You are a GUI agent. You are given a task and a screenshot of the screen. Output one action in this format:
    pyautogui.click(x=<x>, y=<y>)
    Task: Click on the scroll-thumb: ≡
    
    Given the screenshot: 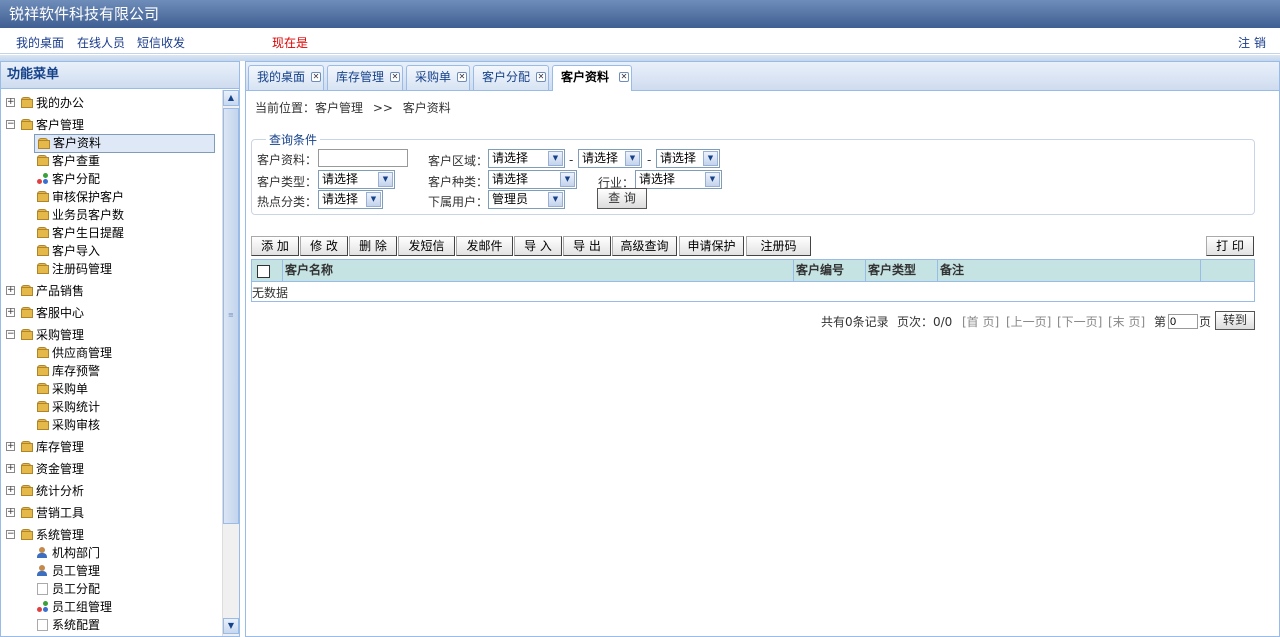 What is the action you would take?
    pyautogui.click(x=231, y=316)
    